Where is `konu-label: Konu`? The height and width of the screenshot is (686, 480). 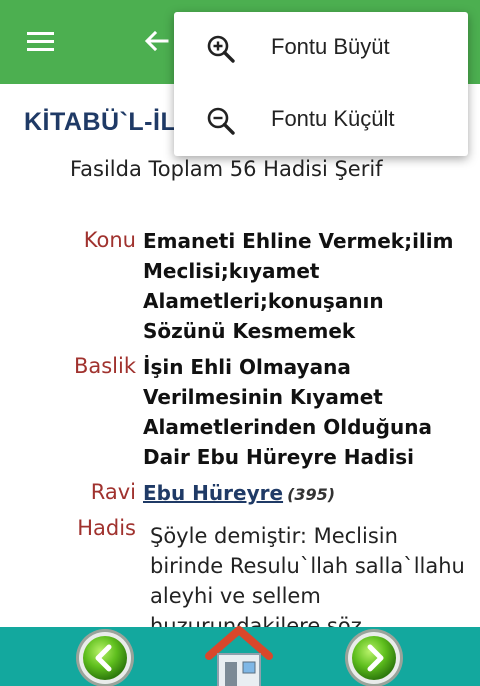 konu-label: Konu is located at coordinates (109, 240).